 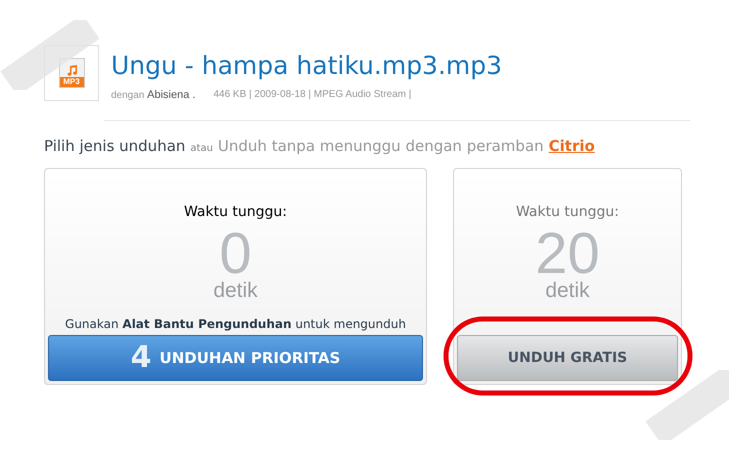 What do you see at coordinates (306, 66) in the screenshot?
I see `file-title: Ungu - hampa hatiku.mp3.mp3` at bounding box center [306, 66].